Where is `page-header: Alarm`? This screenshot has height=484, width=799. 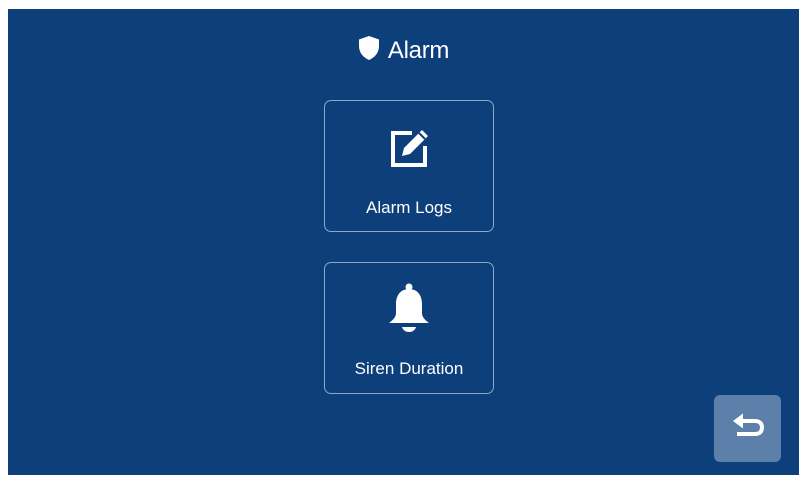
page-header: Alarm is located at coordinates (403, 50).